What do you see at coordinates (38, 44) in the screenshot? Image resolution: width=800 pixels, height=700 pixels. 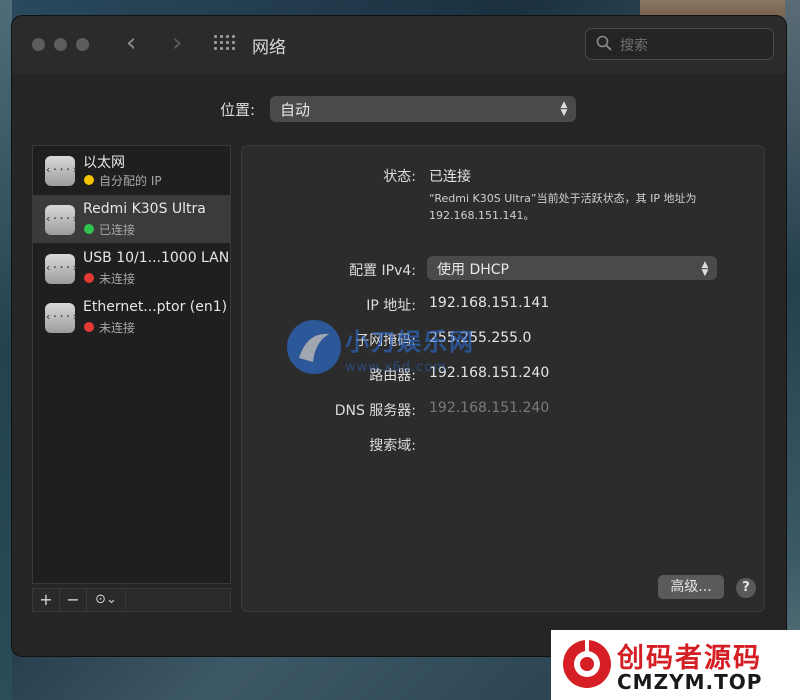 I see `close-window-button` at bounding box center [38, 44].